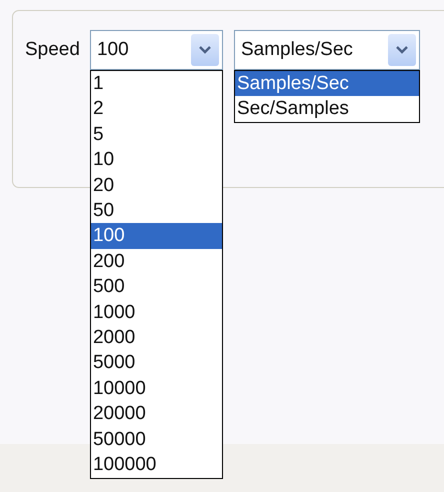 The width and height of the screenshot is (444, 492). Describe the element at coordinates (52, 50) in the screenshot. I see `speed-label: Speed` at that location.